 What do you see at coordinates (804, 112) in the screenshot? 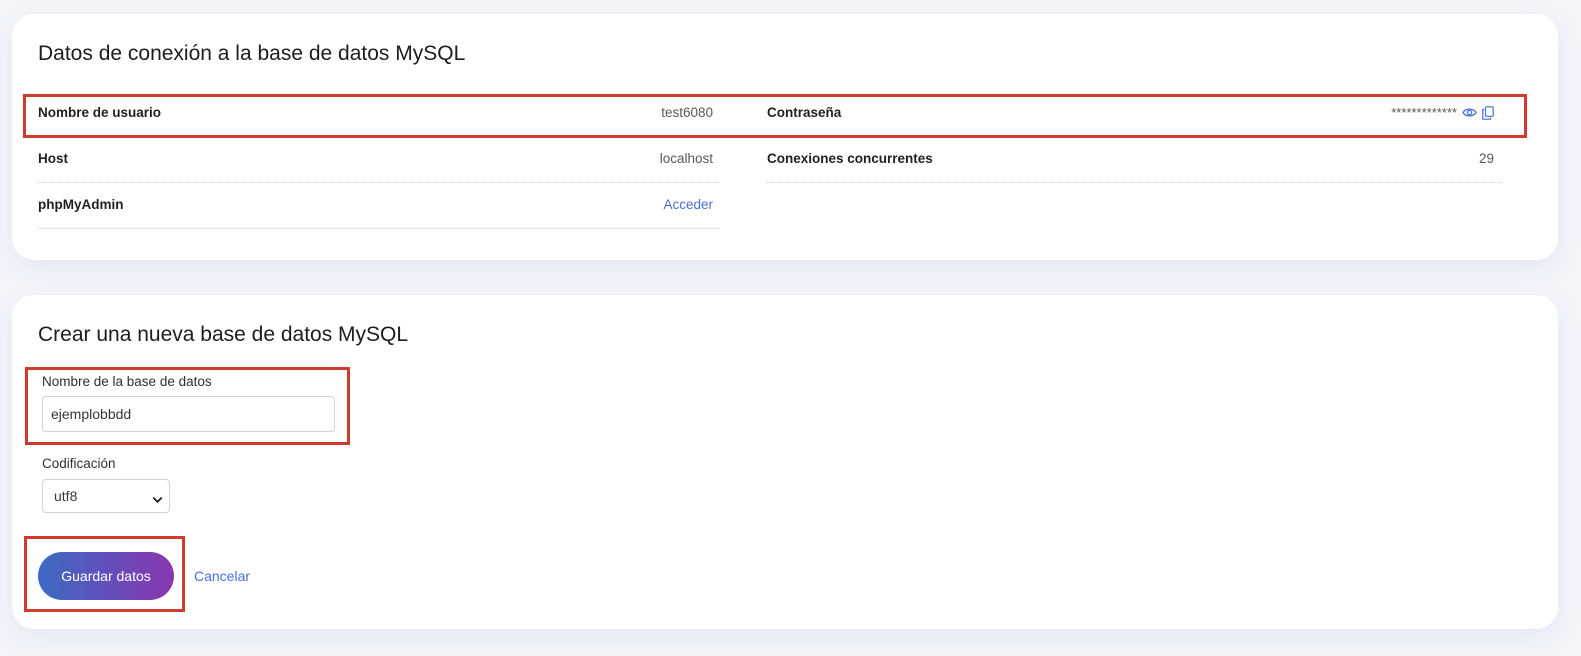
I see `password-label: Contraseña` at bounding box center [804, 112].